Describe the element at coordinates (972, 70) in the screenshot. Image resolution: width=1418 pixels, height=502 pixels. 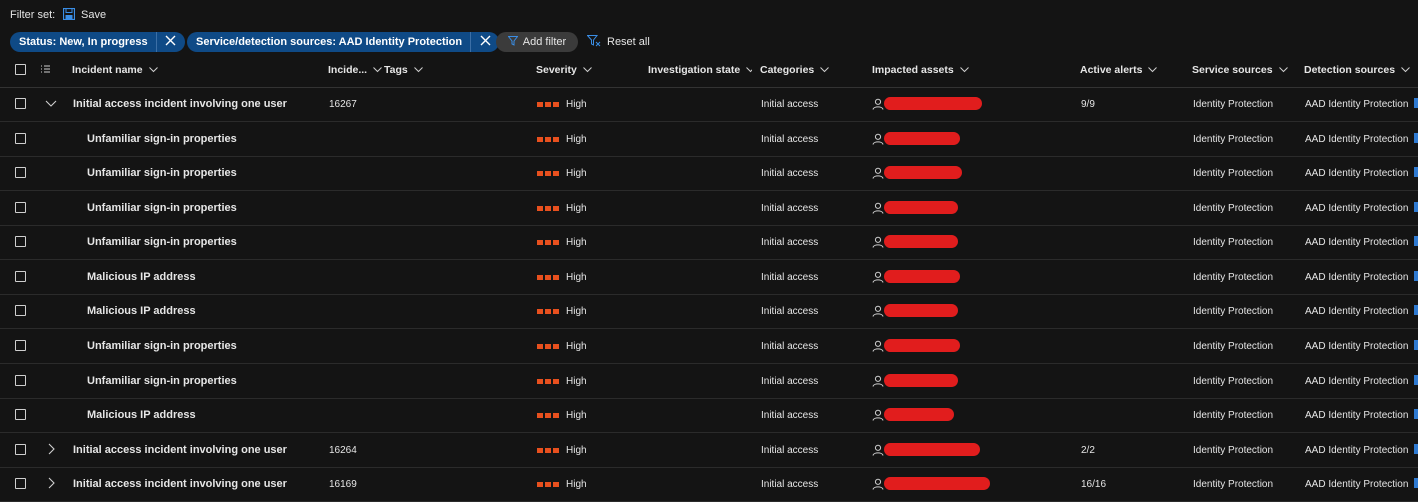
I see `column-header-impacted-assets: Impacted assets` at that location.